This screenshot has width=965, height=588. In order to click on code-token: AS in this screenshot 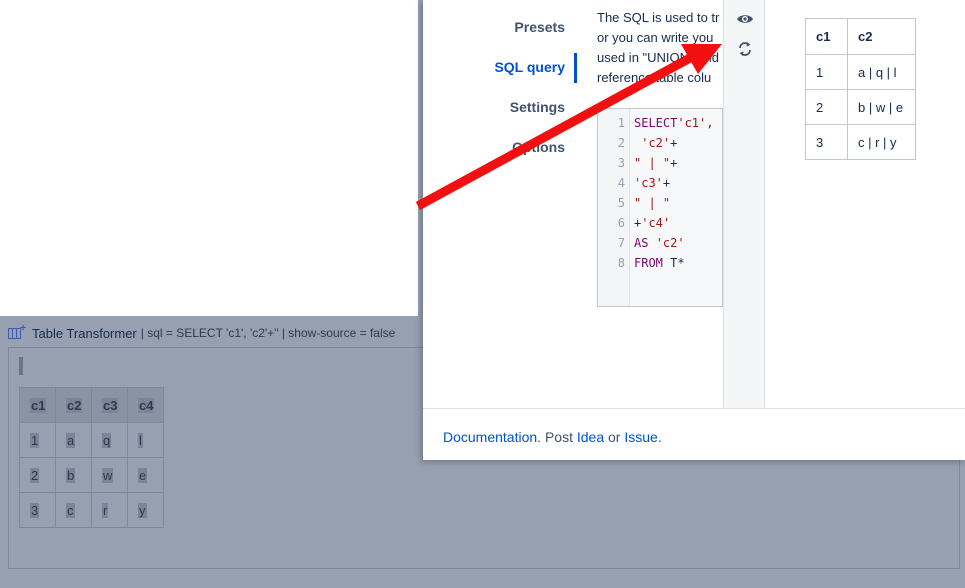, I will do `click(645, 243)`.